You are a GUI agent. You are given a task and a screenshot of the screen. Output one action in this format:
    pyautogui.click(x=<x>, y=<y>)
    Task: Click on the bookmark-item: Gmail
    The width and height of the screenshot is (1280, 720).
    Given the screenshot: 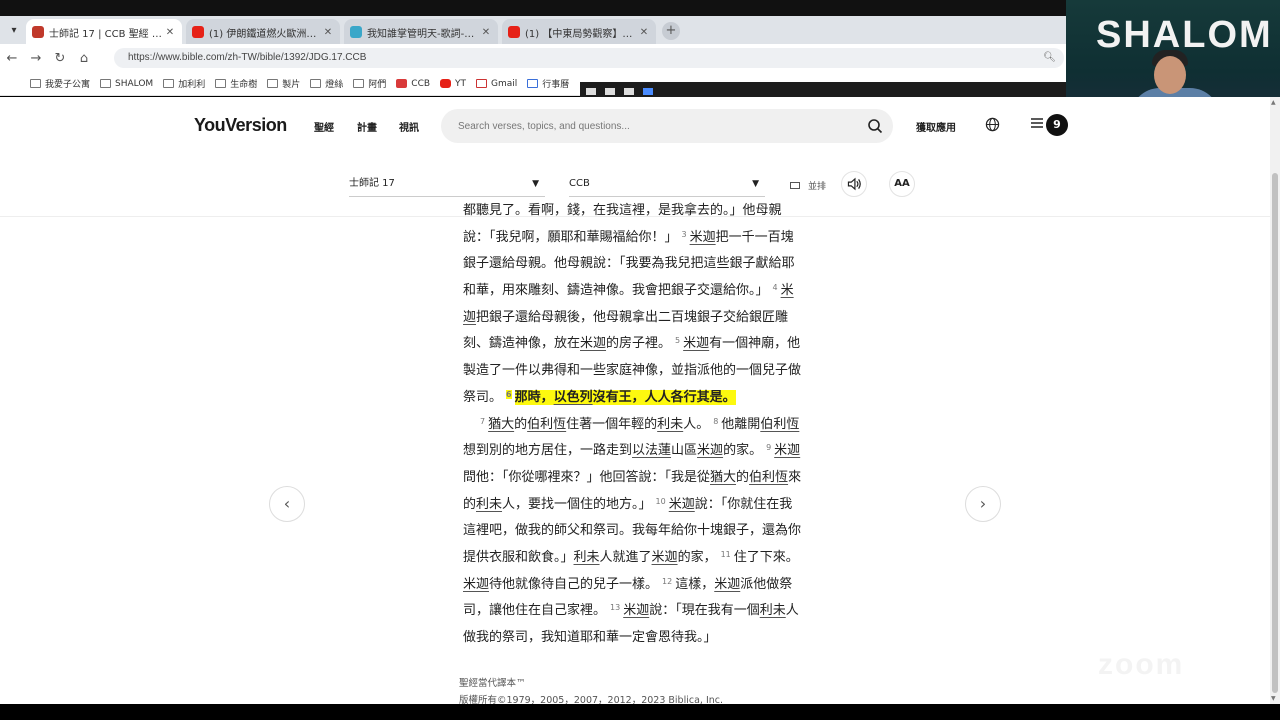 What is the action you would take?
    pyautogui.click(x=496, y=84)
    